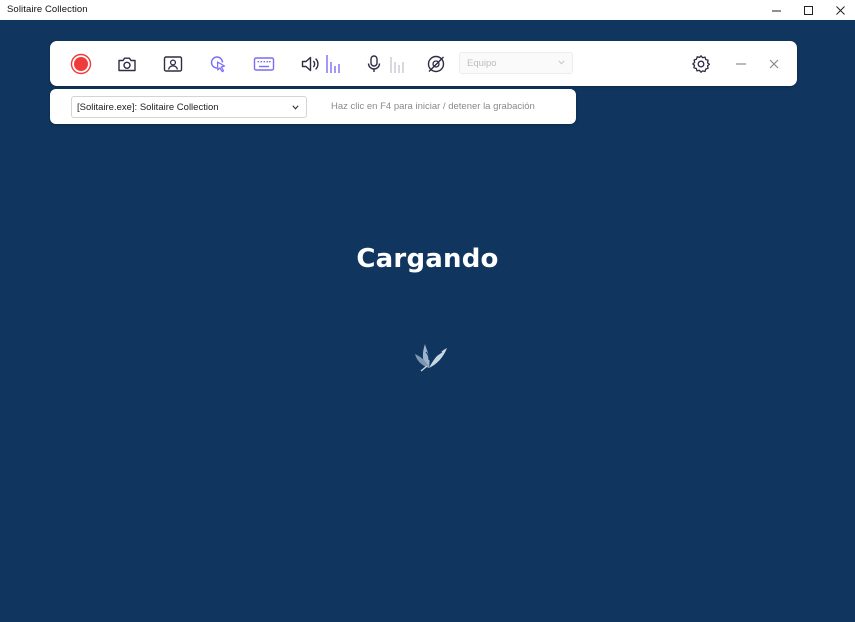  I want to click on window-select-value: [Solitaire.exe]: Solitaire Collection, so click(148, 107).